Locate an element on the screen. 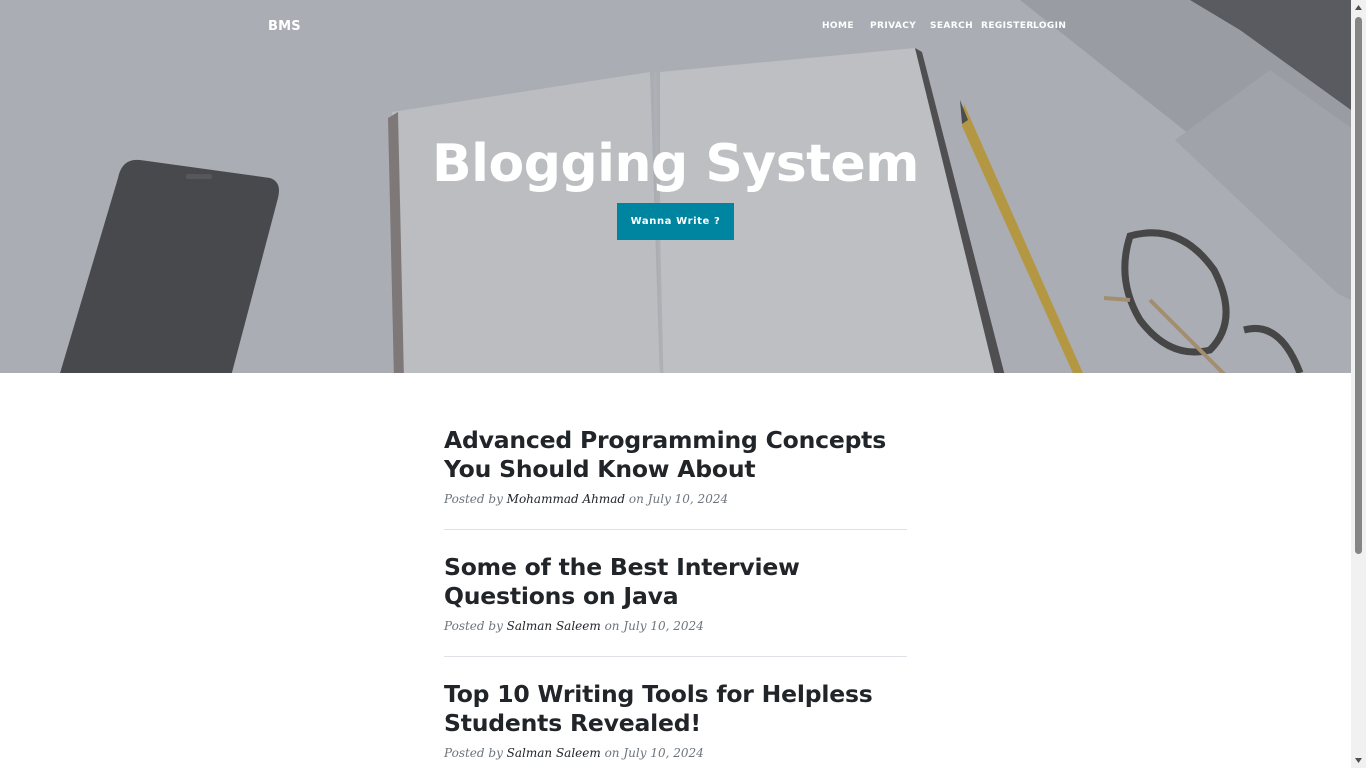 The height and width of the screenshot is (768, 1366). nav-register-link: REGISTER is located at coordinates (1007, 26).